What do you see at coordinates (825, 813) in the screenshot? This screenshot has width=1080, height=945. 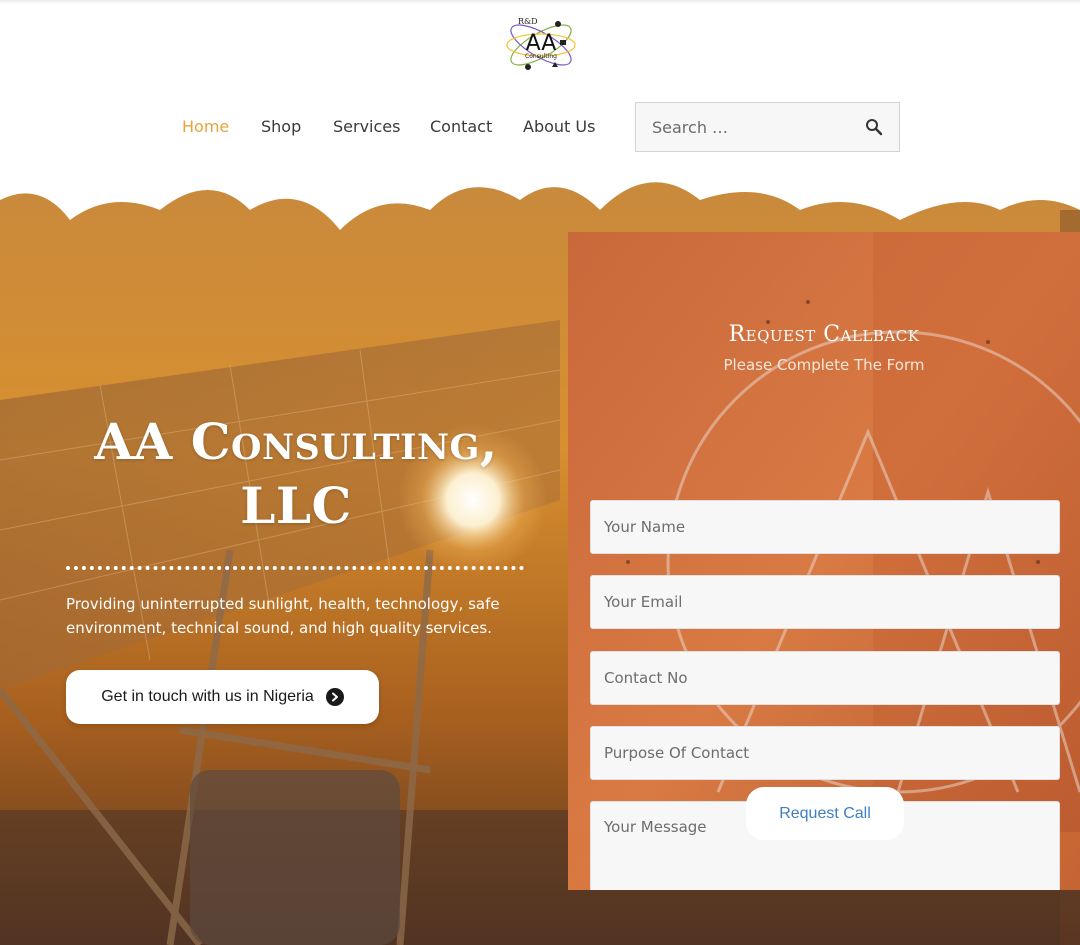 I see `request-call-button: Request Call` at bounding box center [825, 813].